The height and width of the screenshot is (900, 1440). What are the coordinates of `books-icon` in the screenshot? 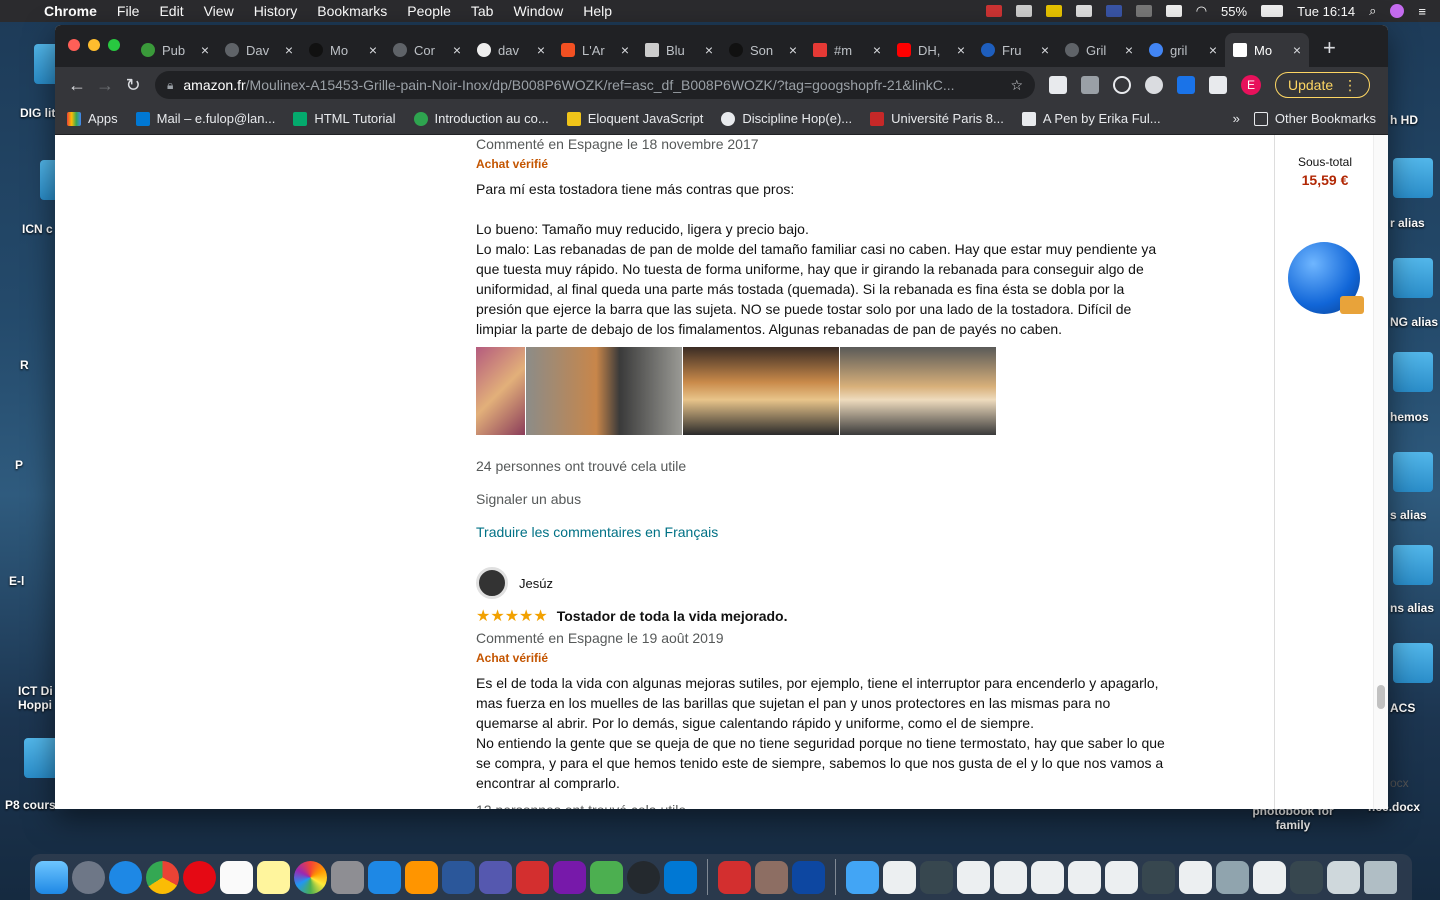 It's located at (421, 877).